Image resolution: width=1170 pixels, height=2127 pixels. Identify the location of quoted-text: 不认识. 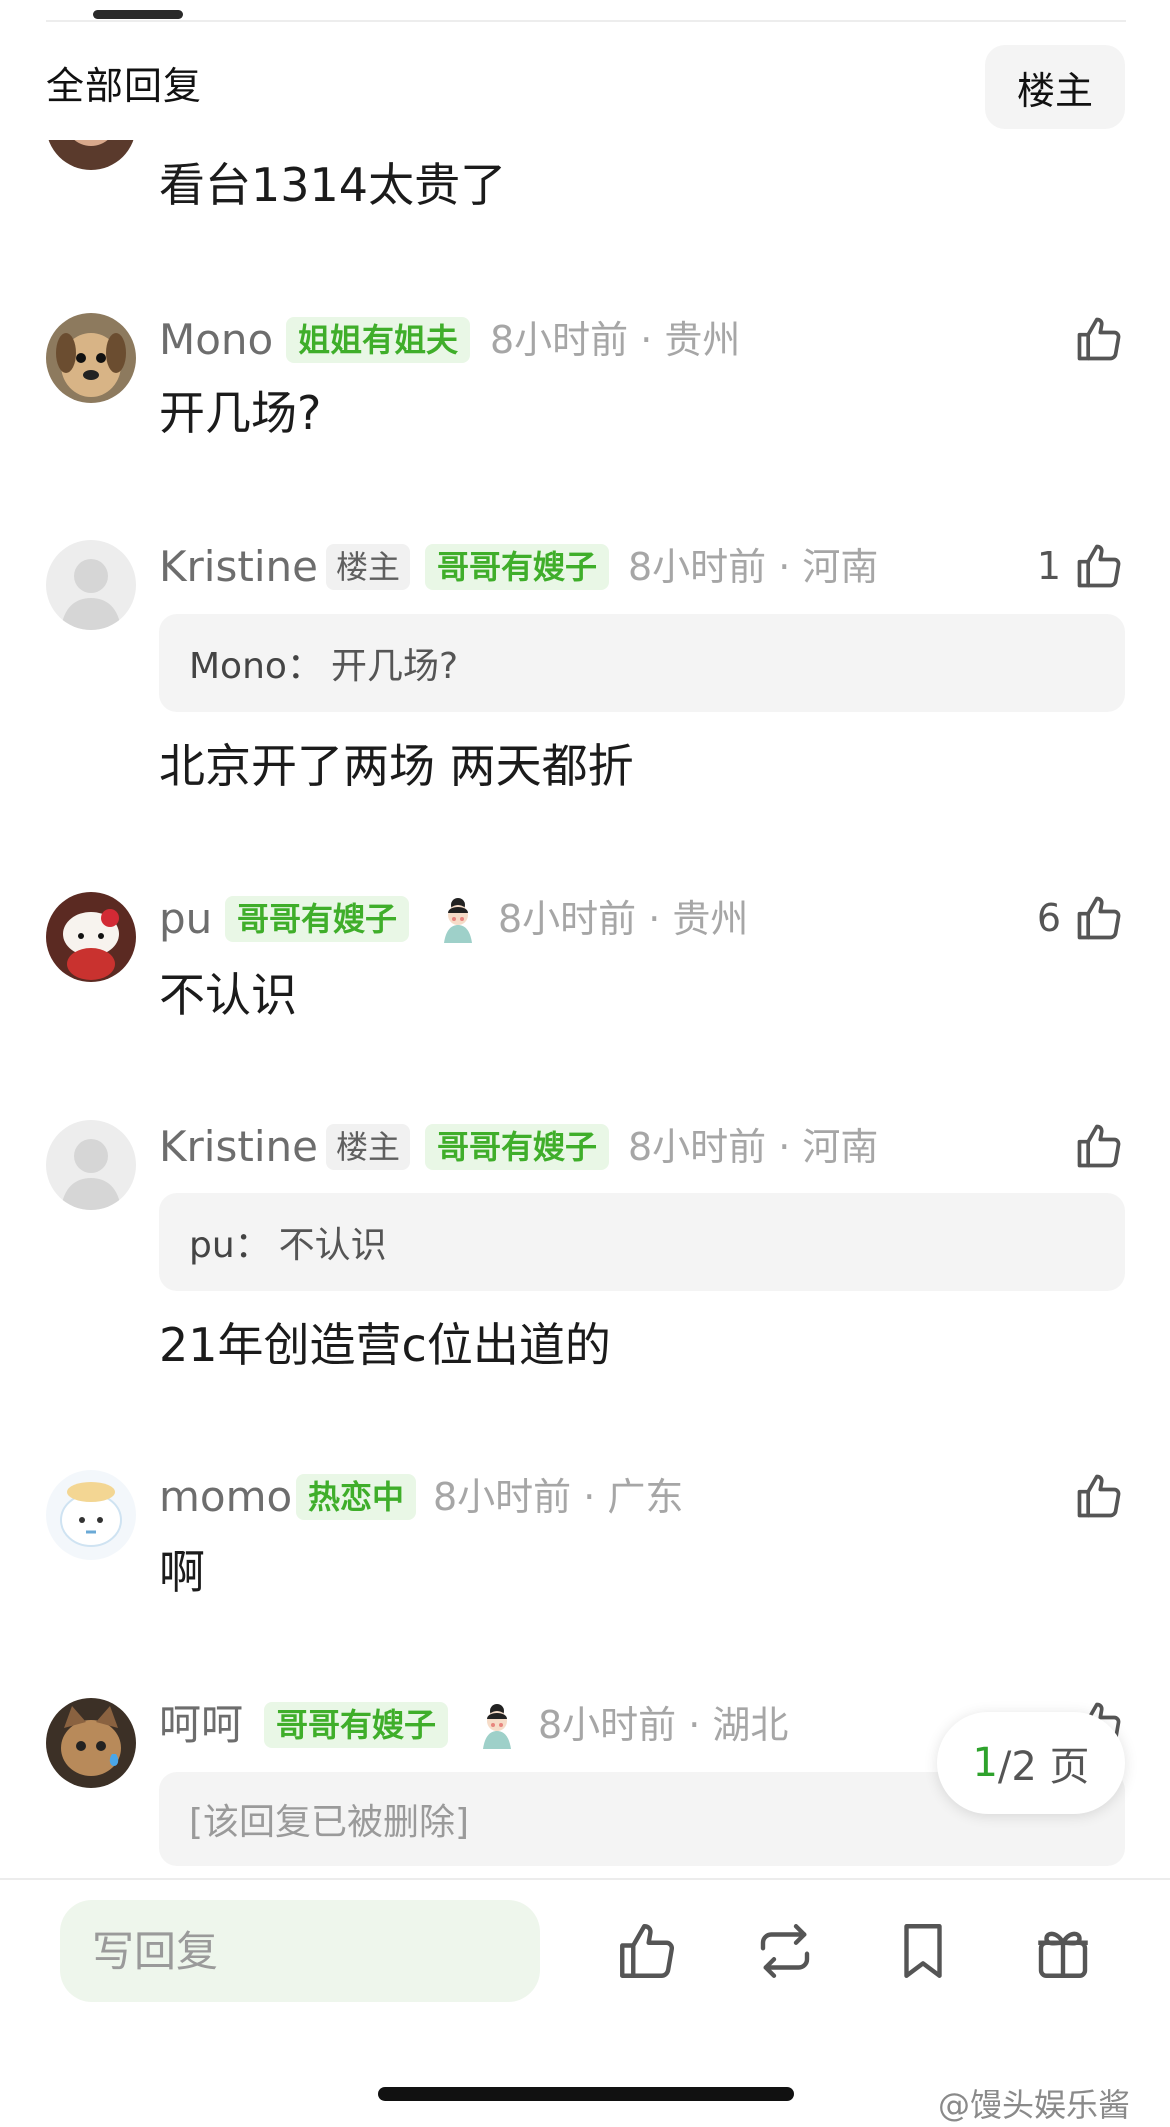
(332, 1245).